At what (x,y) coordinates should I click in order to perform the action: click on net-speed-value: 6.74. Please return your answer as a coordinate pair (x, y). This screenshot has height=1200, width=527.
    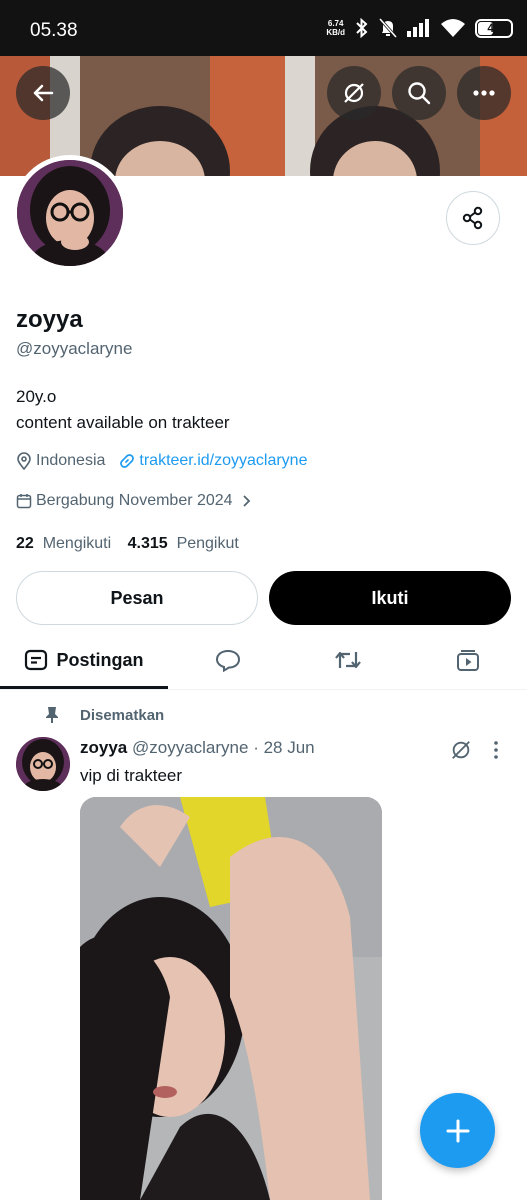
    Looking at the image, I should click on (335, 23).